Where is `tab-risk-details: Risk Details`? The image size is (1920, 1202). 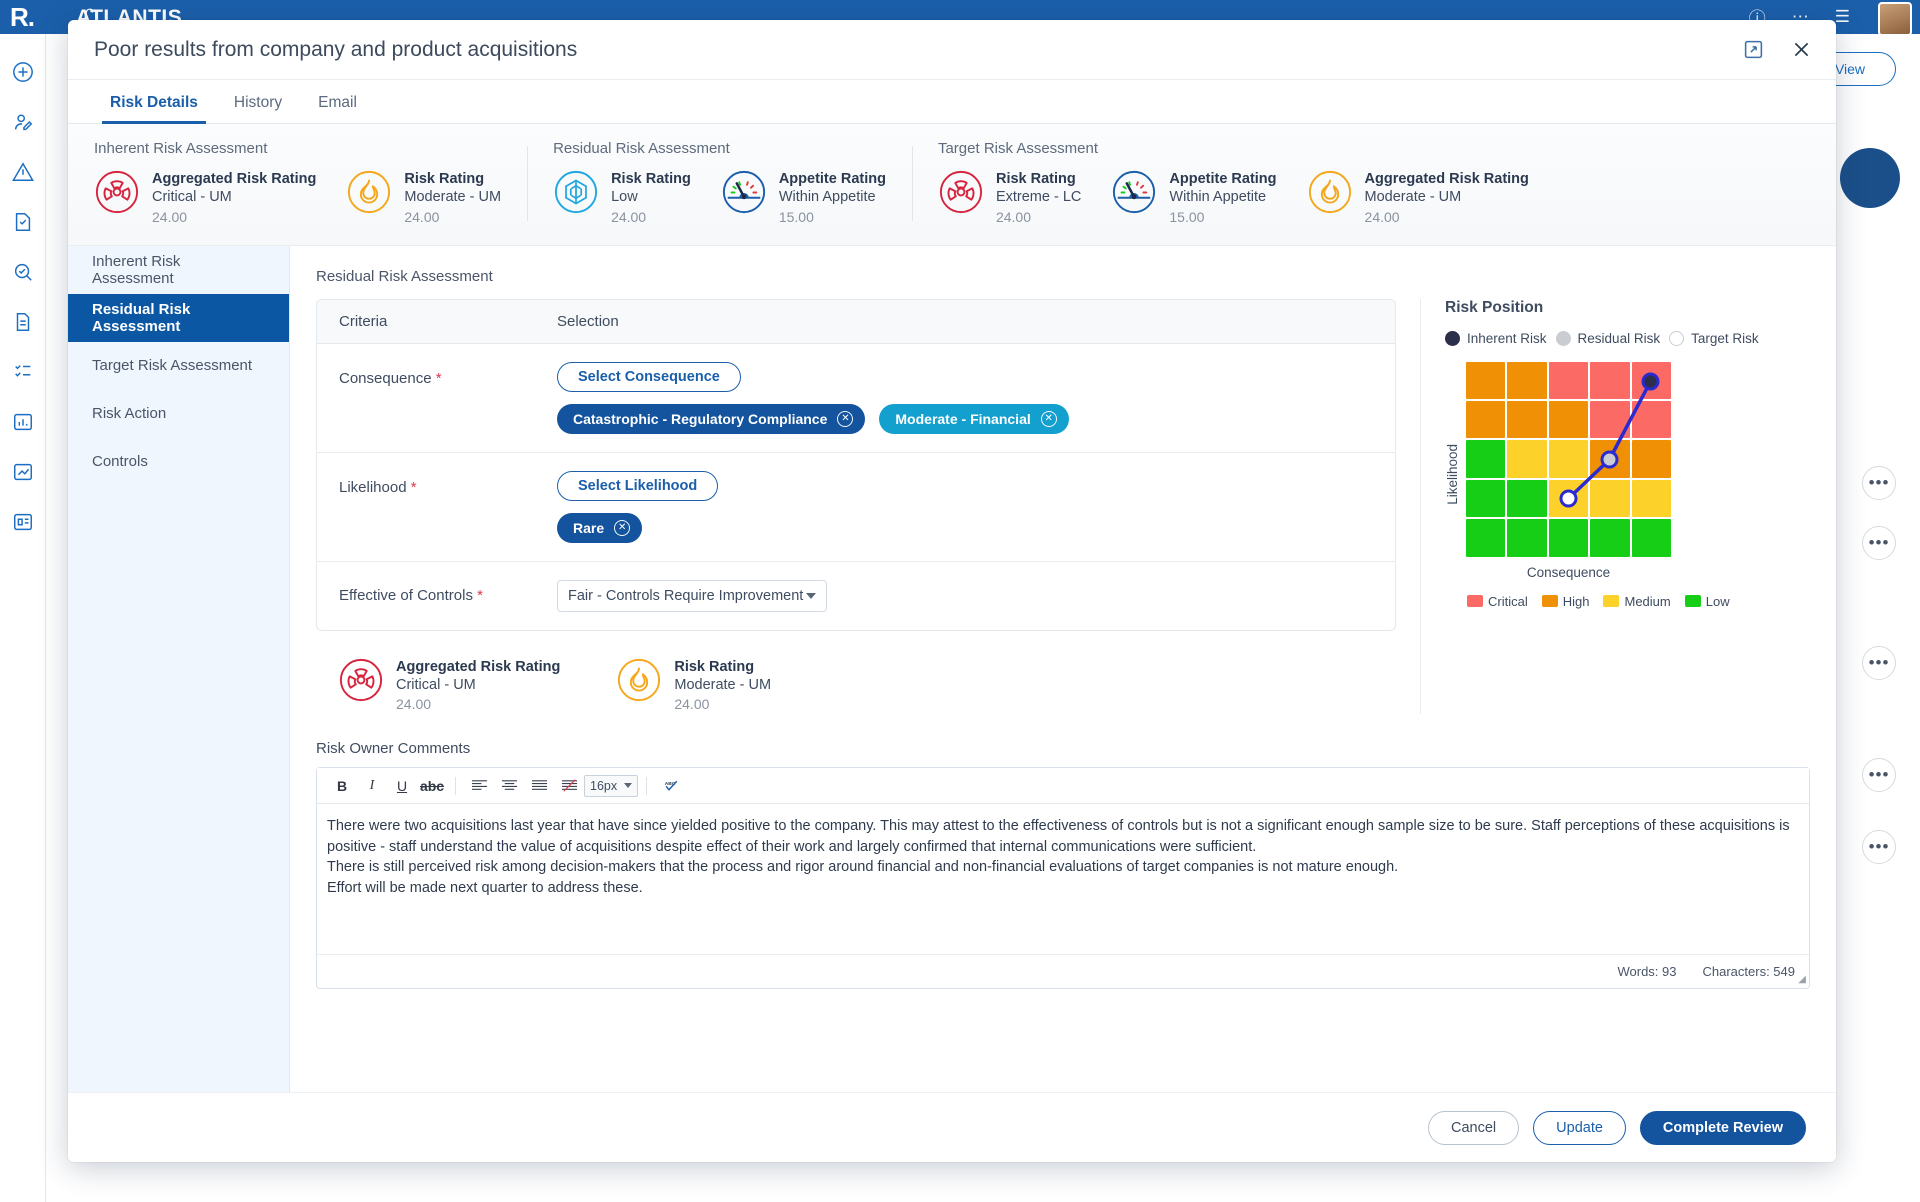 tab-risk-details: Risk Details is located at coordinates (154, 109).